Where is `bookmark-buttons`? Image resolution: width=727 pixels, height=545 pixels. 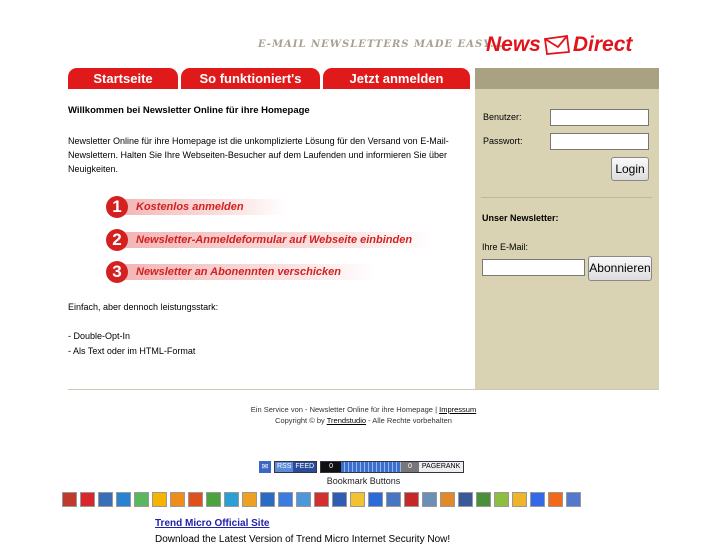 bookmark-buttons is located at coordinates (321, 499).